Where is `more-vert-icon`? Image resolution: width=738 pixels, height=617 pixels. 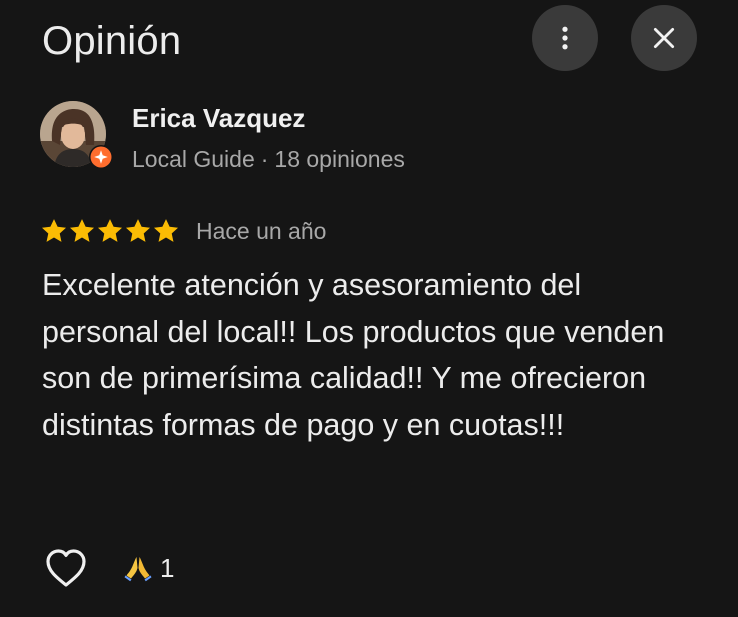
more-vert-icon is located at coordinates (565, 38).